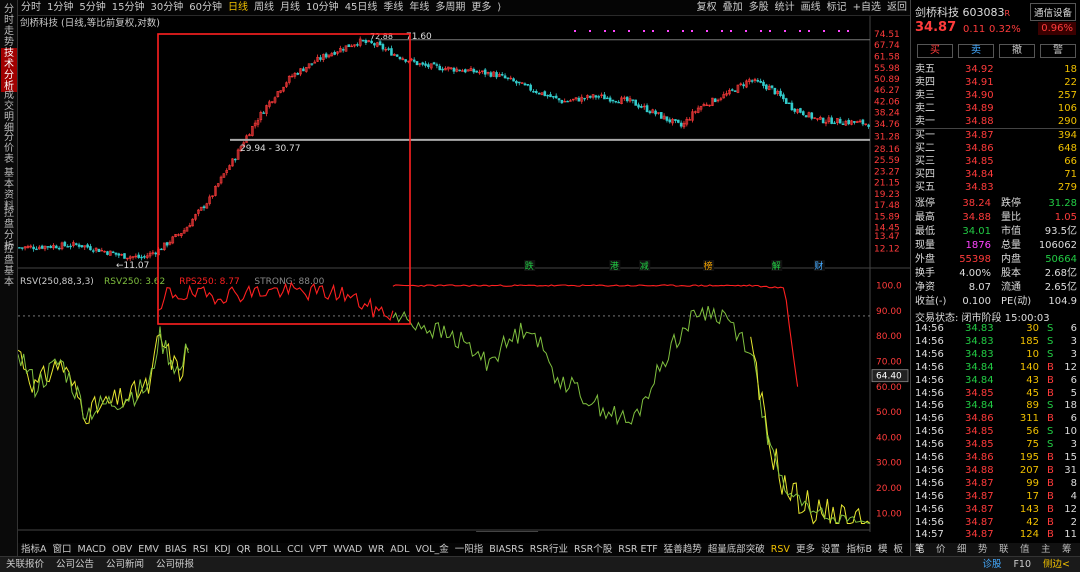  What do you see at coordinates (867, 8) in the screenshot?
I see `tool-6: +自选` at bounding box center [867, 8].